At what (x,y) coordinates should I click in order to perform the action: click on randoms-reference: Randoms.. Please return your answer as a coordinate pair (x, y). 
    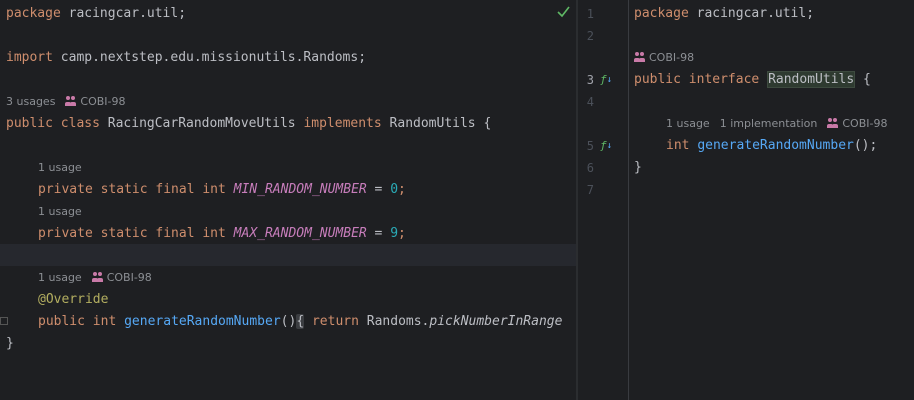
    Looking at the image, I should click on (394, 321).